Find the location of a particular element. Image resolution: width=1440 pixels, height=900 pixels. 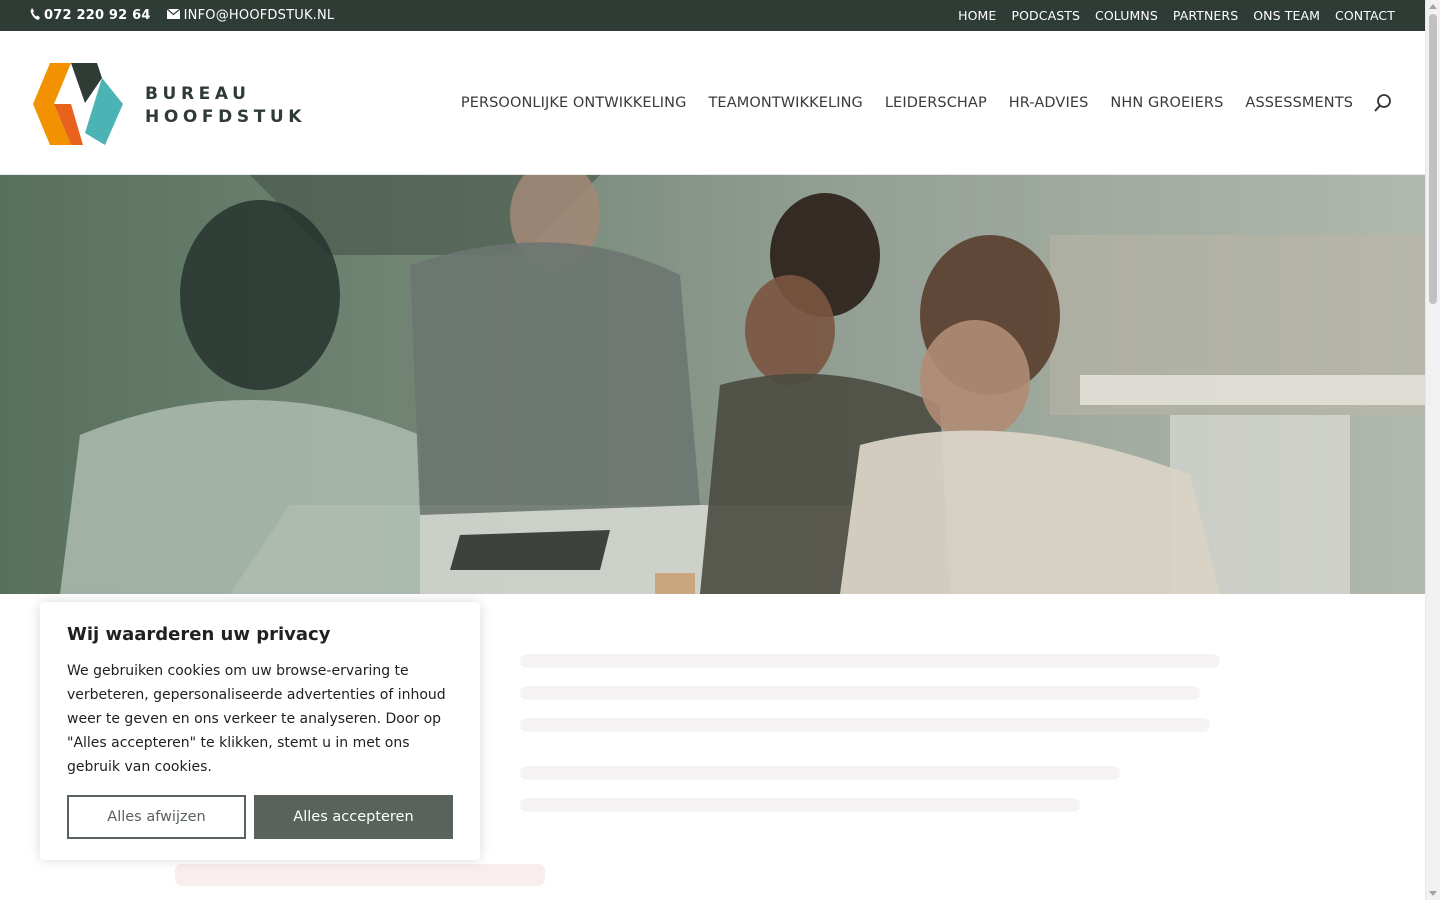

top-nav-partners: PARTNERS is located at coordinates (1205, 15).